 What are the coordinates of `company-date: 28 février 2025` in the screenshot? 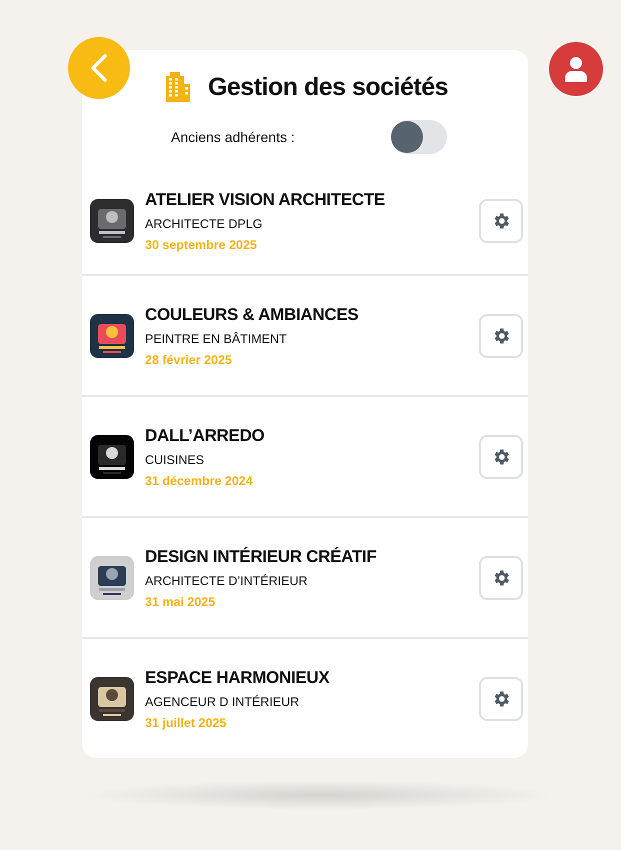 It's located at (189, 359).